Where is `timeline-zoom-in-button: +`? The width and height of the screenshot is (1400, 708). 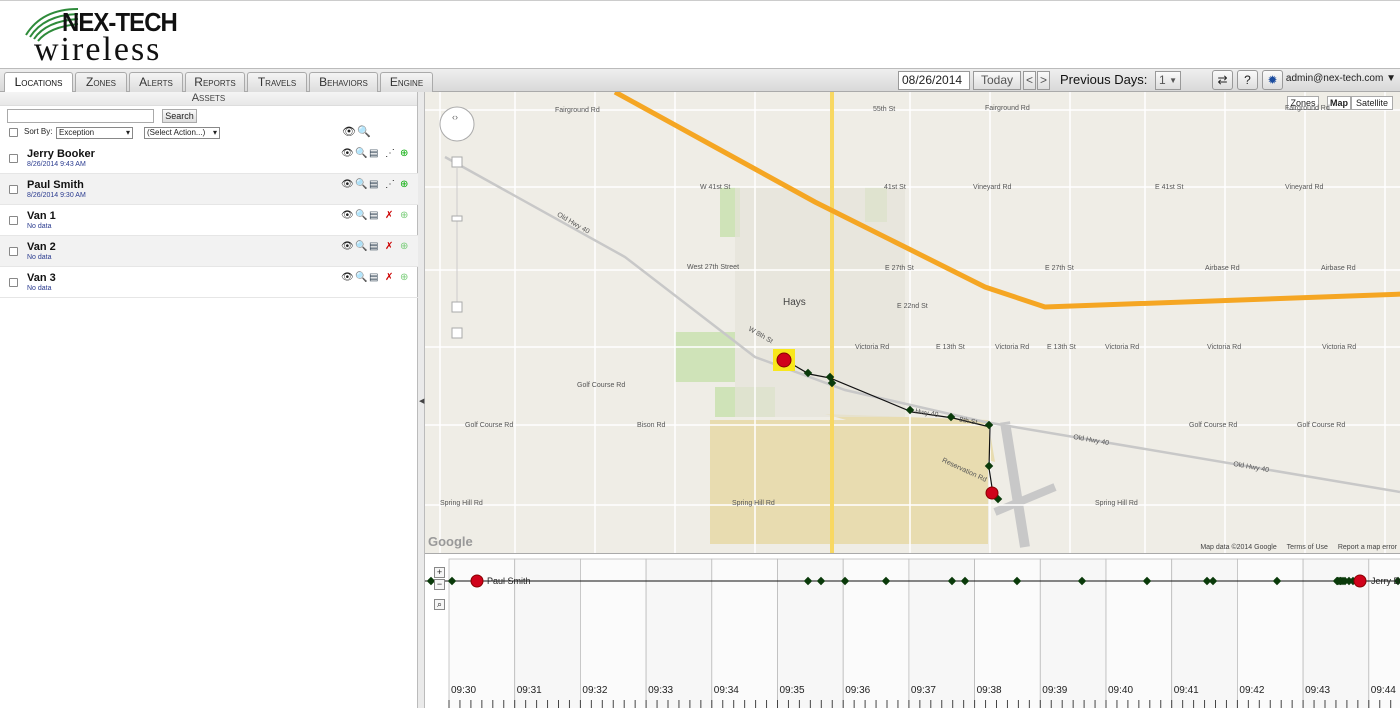
timeline-zoom-in-button: + is located at coordinates (439, 572).